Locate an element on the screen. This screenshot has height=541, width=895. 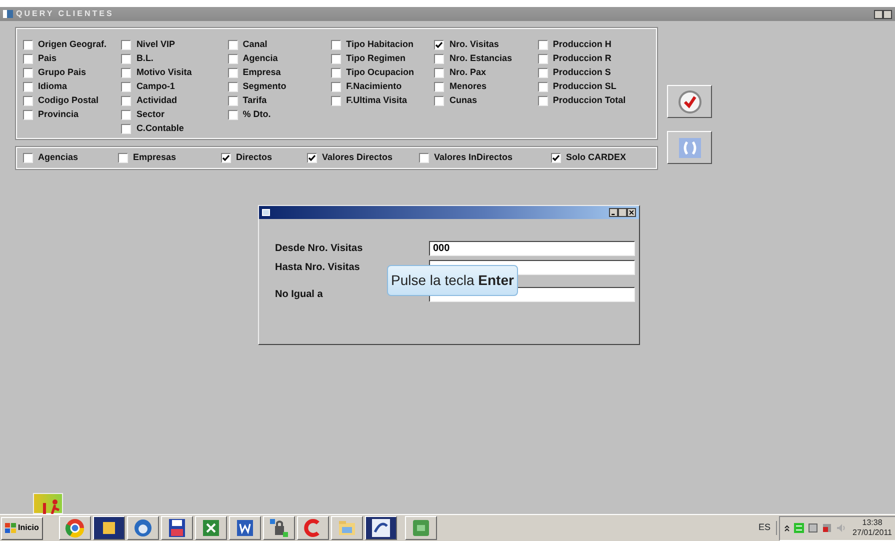
checkbox-label: Produccion R is located at coordinates (582, 59).